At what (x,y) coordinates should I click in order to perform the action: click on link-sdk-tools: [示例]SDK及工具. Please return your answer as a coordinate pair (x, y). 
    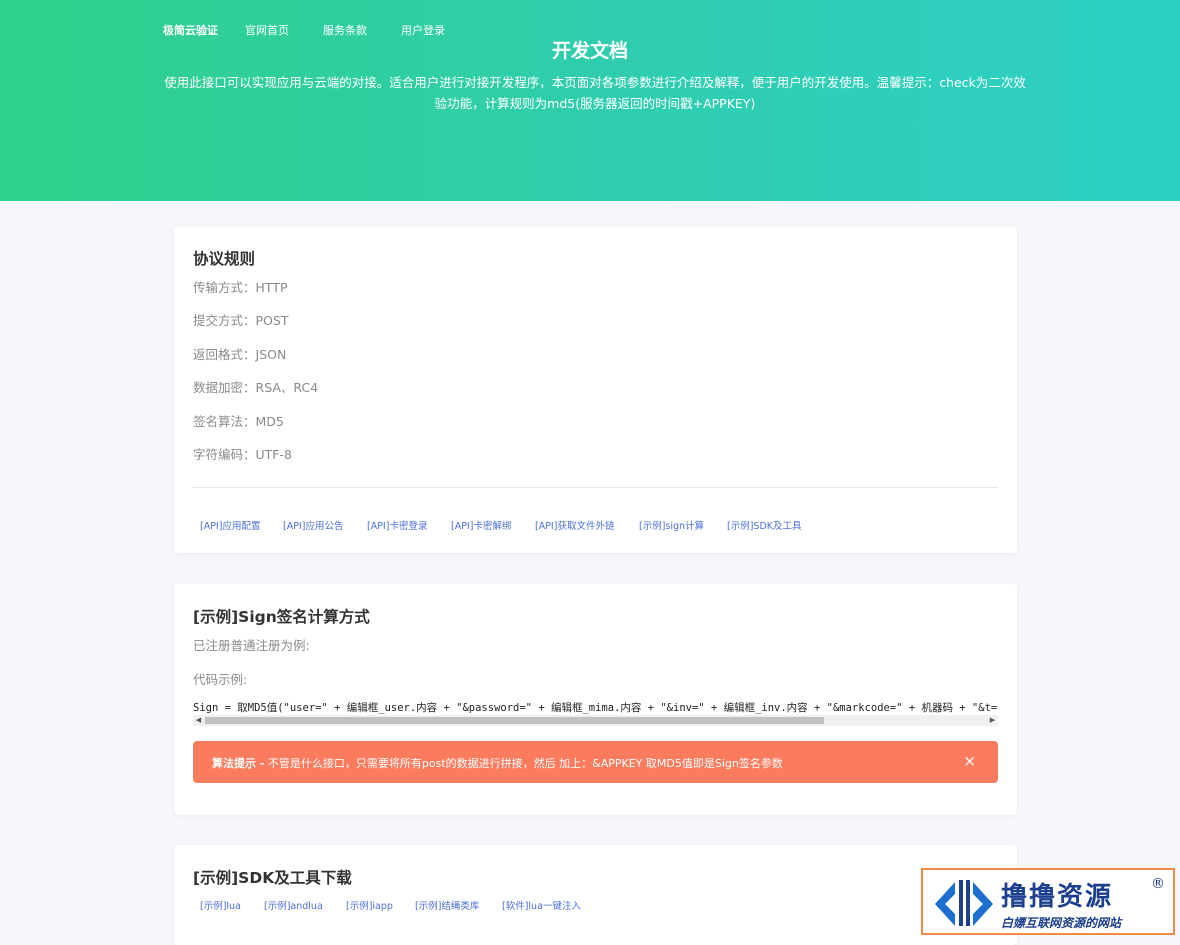
    Looking at the image, I should click on (764, 525).